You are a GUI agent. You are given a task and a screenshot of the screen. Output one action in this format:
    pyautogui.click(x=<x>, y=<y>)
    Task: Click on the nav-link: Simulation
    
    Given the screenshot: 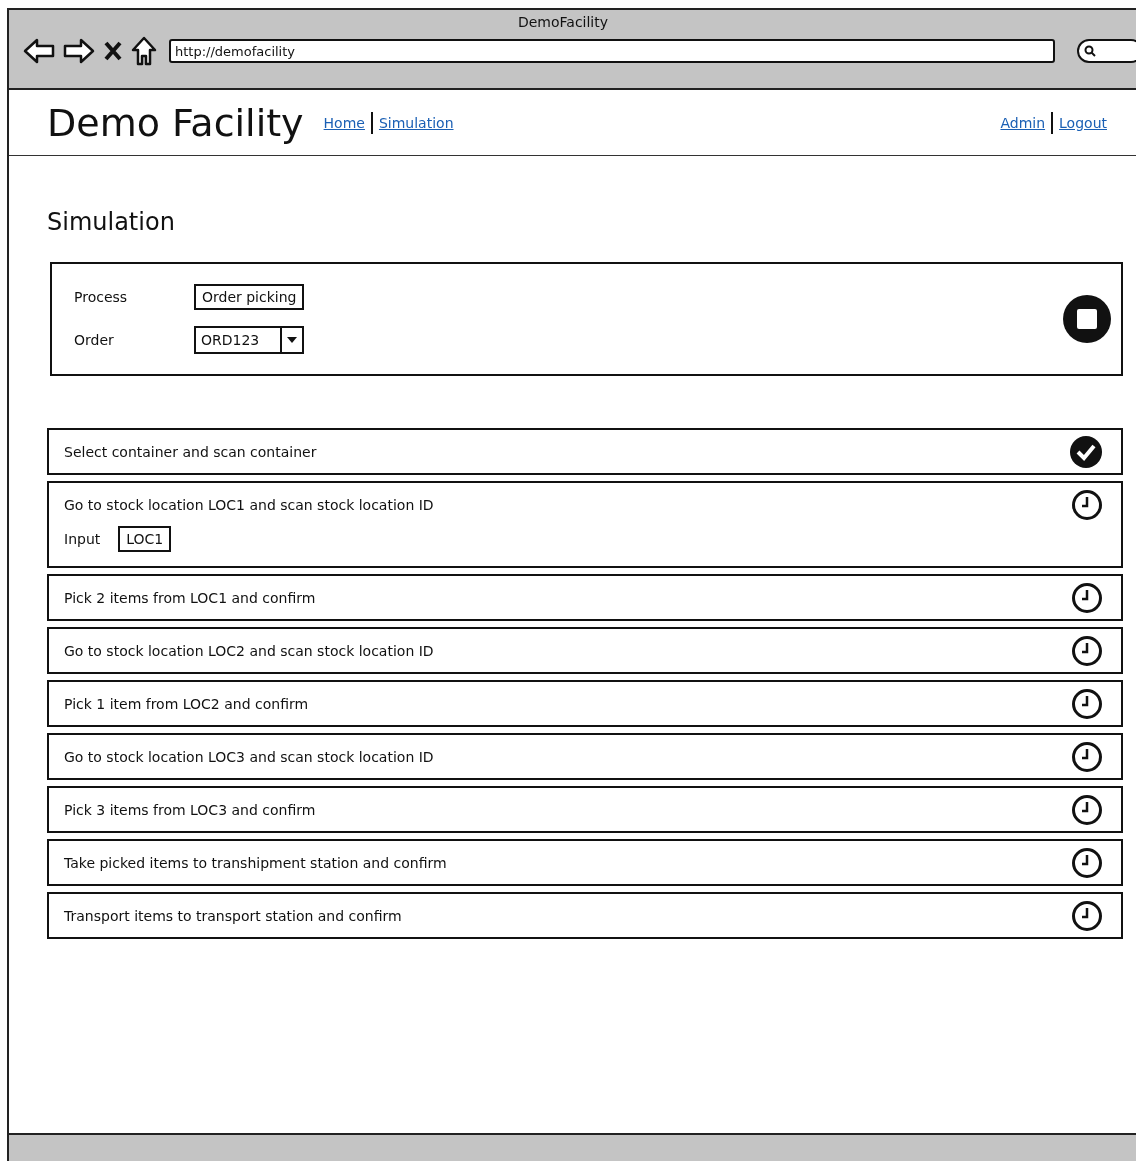 What is the action you would take?
    pyautogui.click(x=416, y=122)
    